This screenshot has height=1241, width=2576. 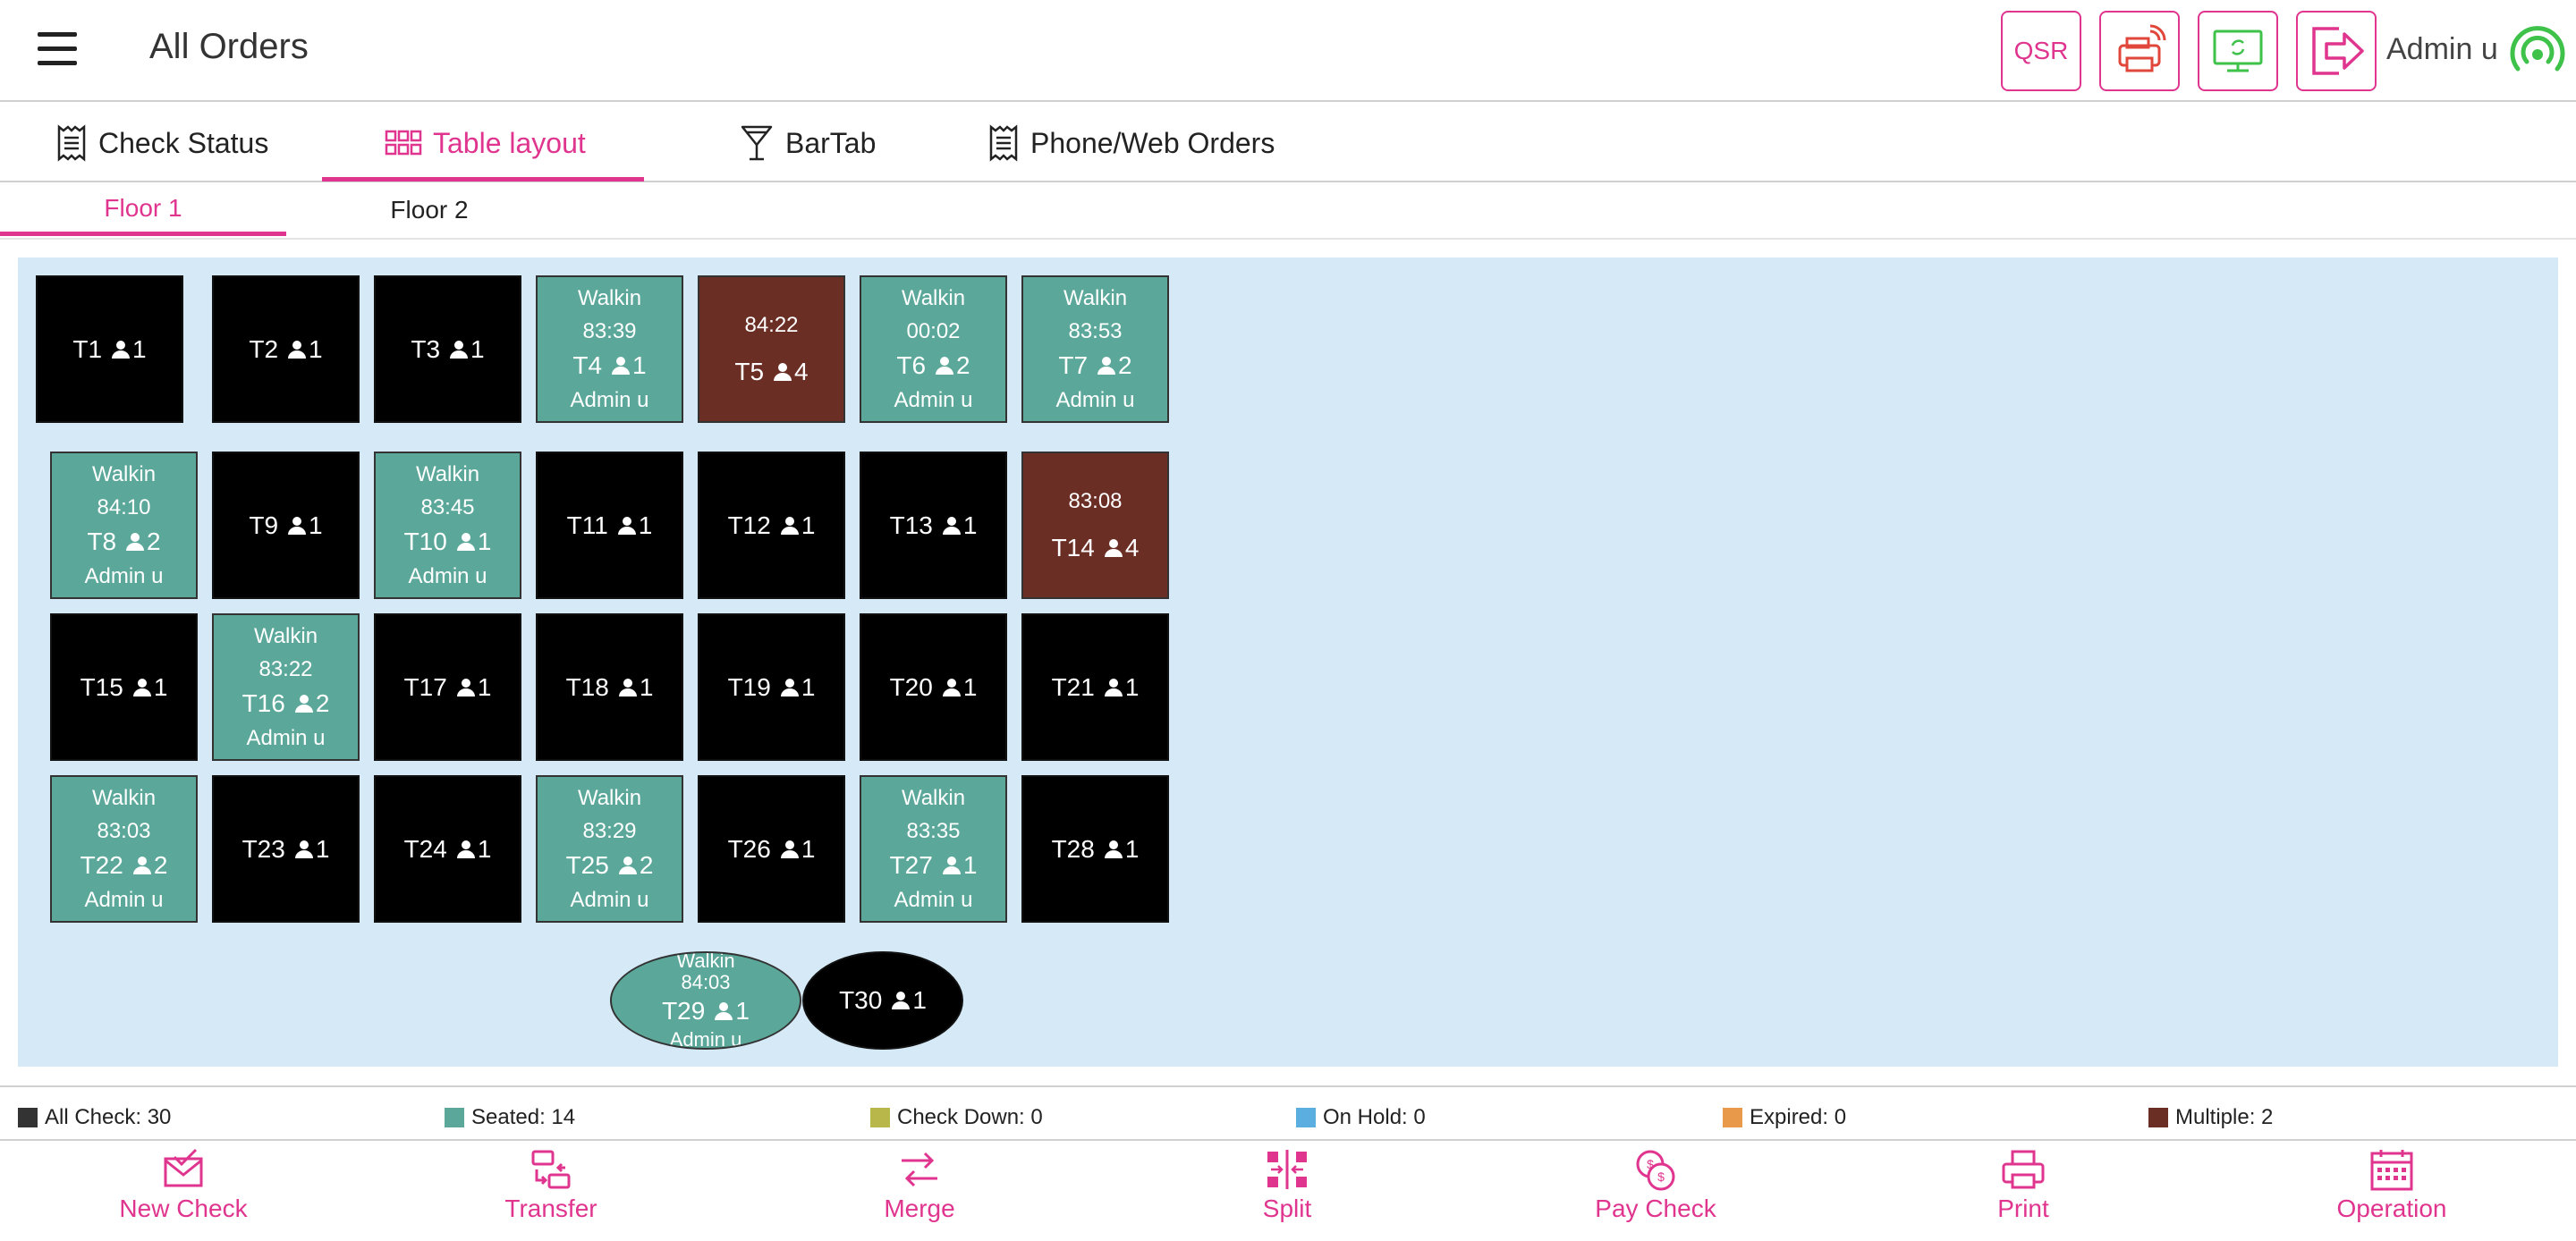 I want to click on cocktail-icon, so click(x=757, y=143).